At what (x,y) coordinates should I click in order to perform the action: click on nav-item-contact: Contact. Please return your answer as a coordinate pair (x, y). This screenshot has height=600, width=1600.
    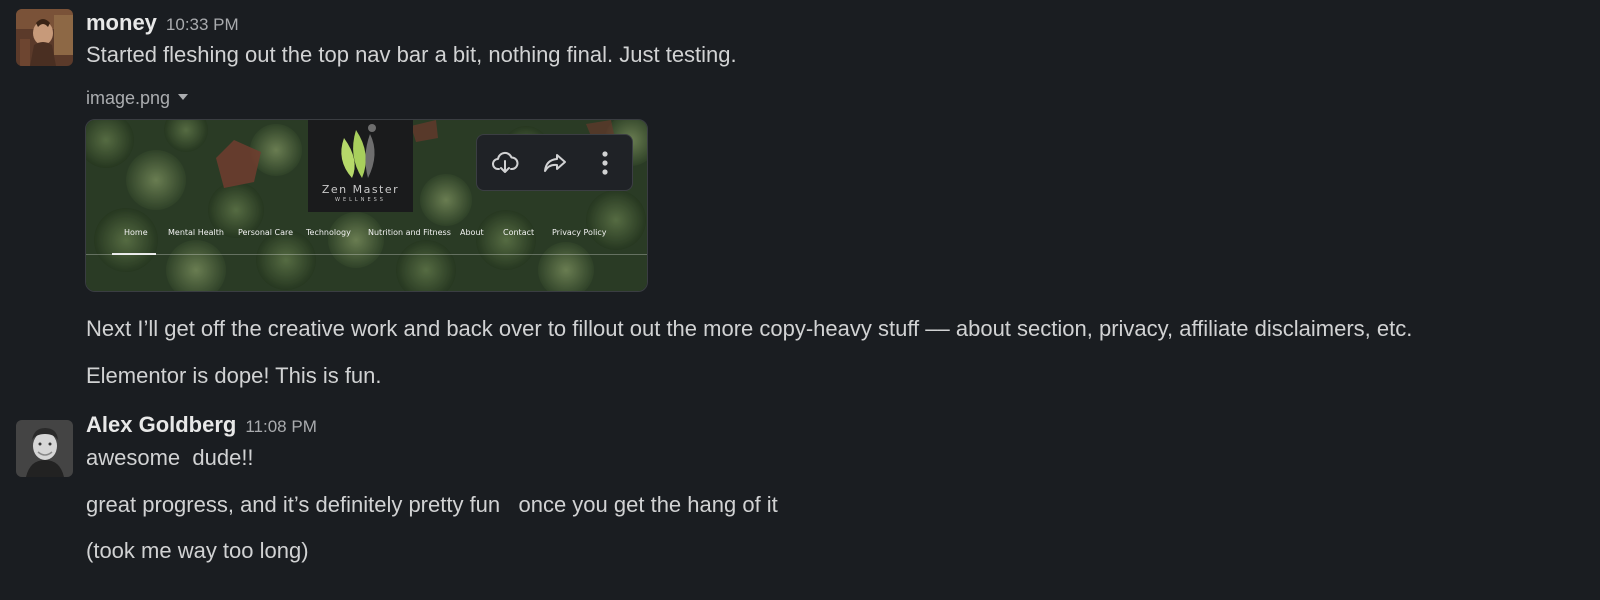
    Looking at the image, I should click on (519, 232).